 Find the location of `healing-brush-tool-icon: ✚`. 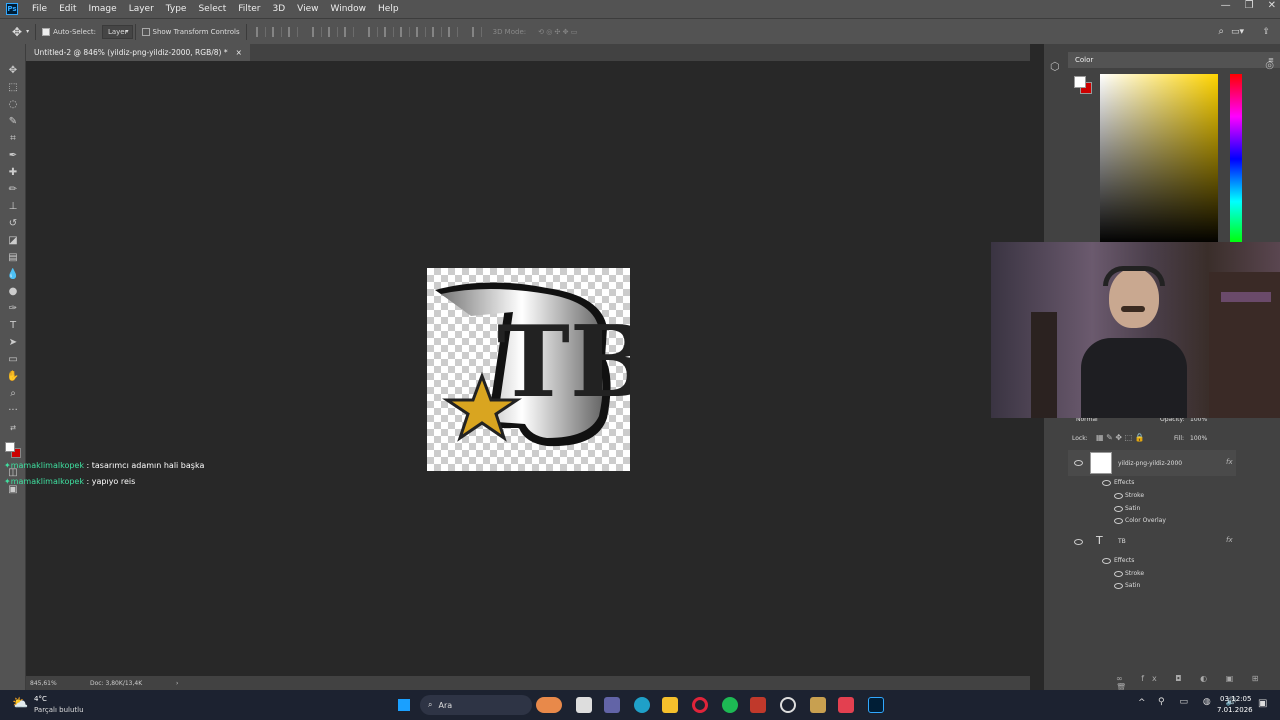

healing-brush-tool-icon: ✚ is located at coordinates (13, 172).